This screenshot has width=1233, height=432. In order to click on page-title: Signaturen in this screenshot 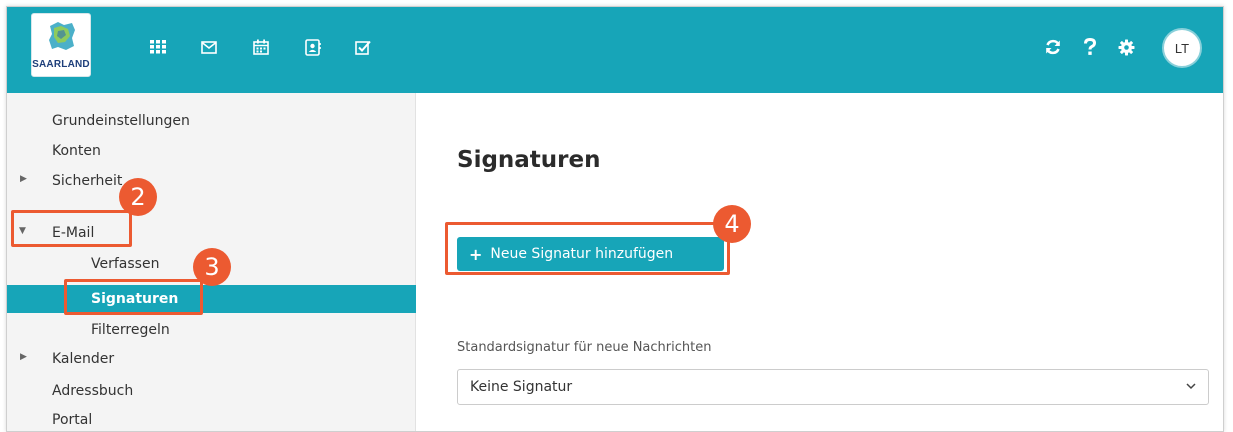, I will do `click(529, 160)`.